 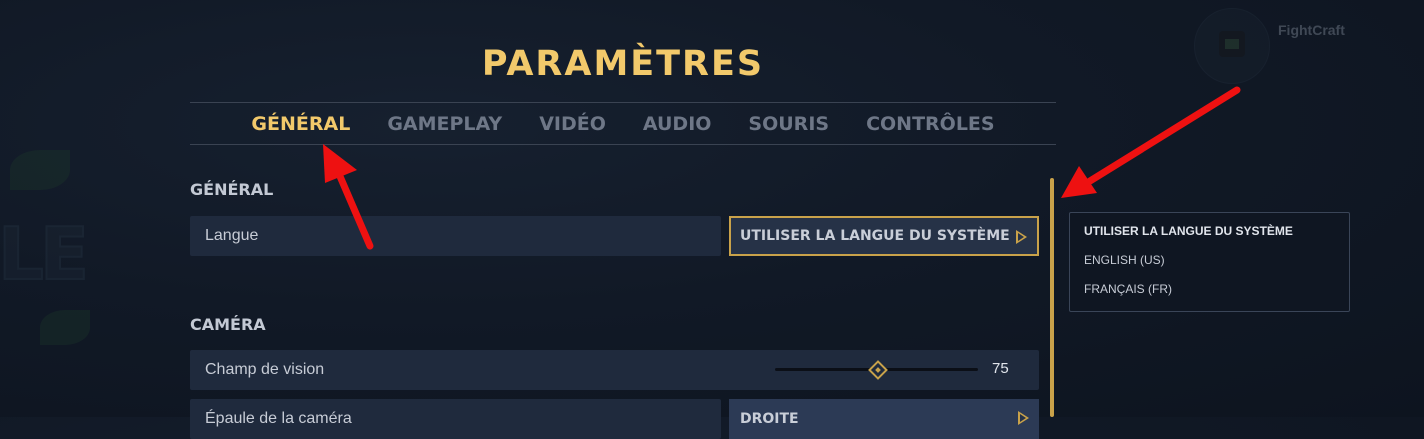 What do you see at coordinates (228, 324) in the screenshot?
I see `section-title-camera: CAMÉRA` at bounding box center [228, 324].